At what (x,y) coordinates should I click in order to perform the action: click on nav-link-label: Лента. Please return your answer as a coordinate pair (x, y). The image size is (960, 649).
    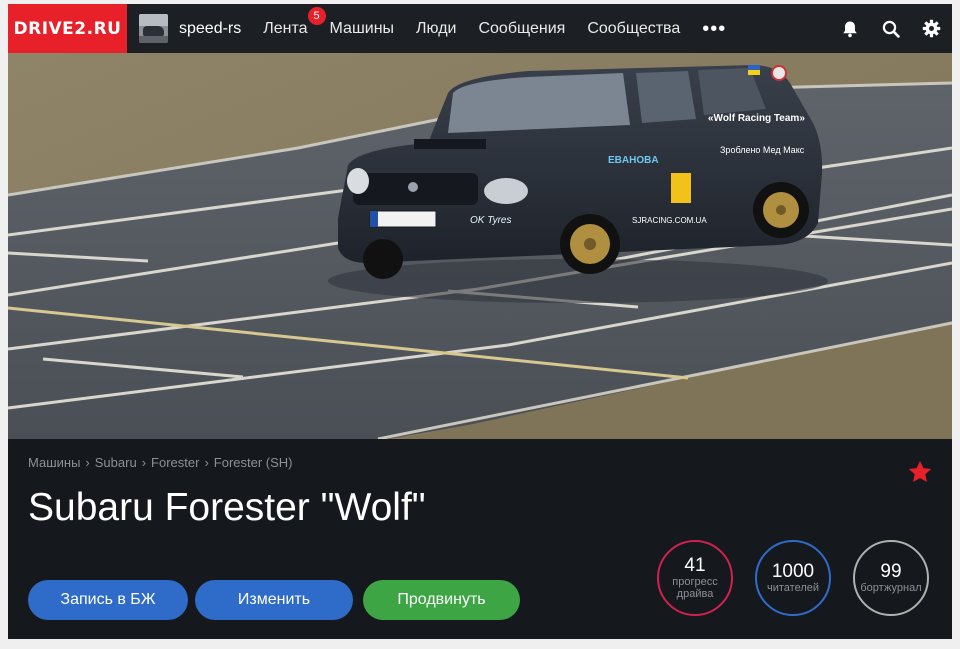
    Looking at the image, I should click on (285, 28).